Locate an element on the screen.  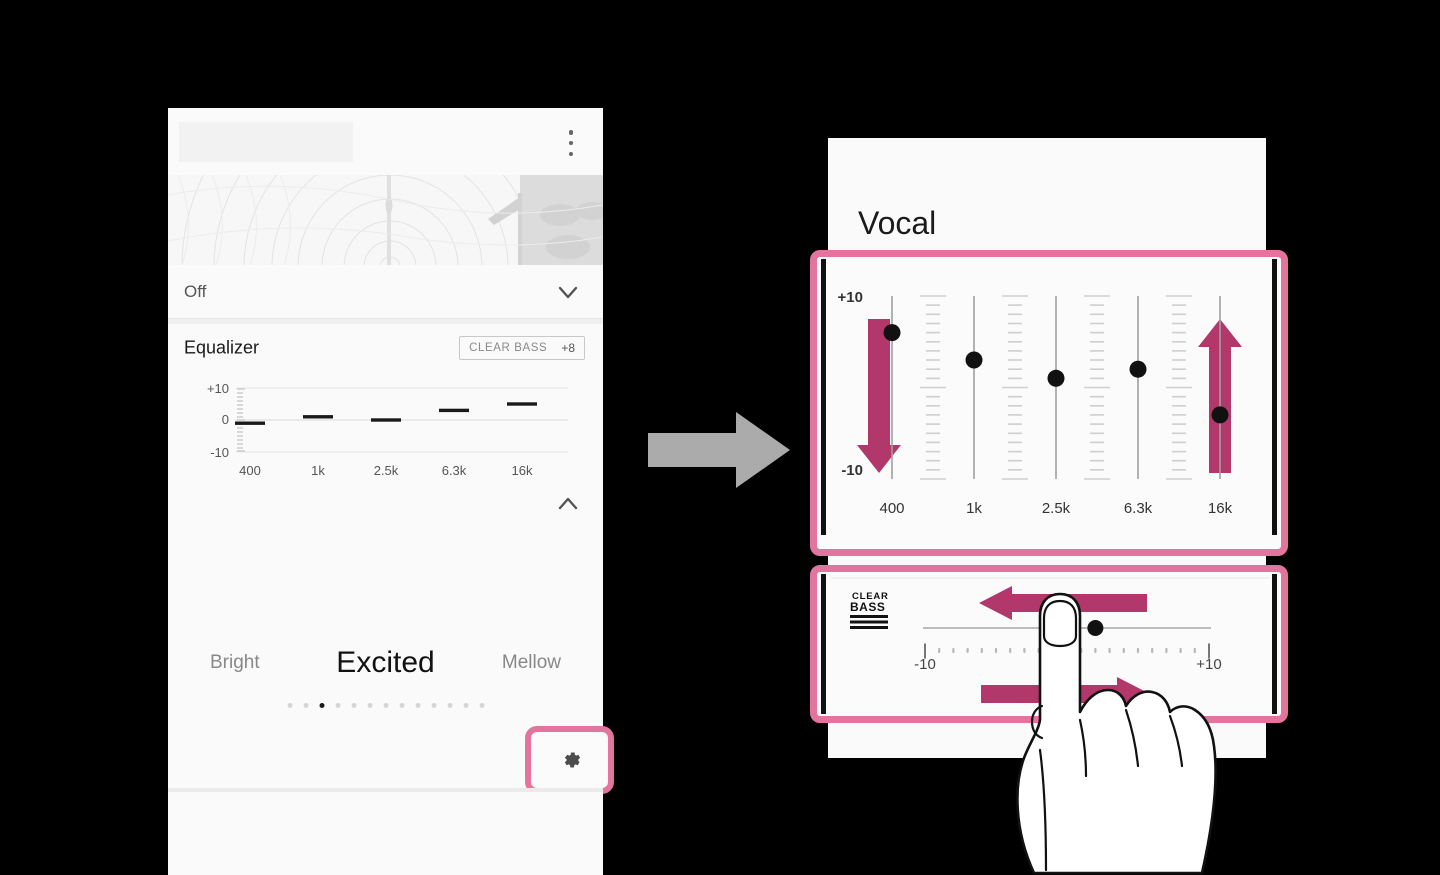
gear-icon is located at coordinates (570, 760).